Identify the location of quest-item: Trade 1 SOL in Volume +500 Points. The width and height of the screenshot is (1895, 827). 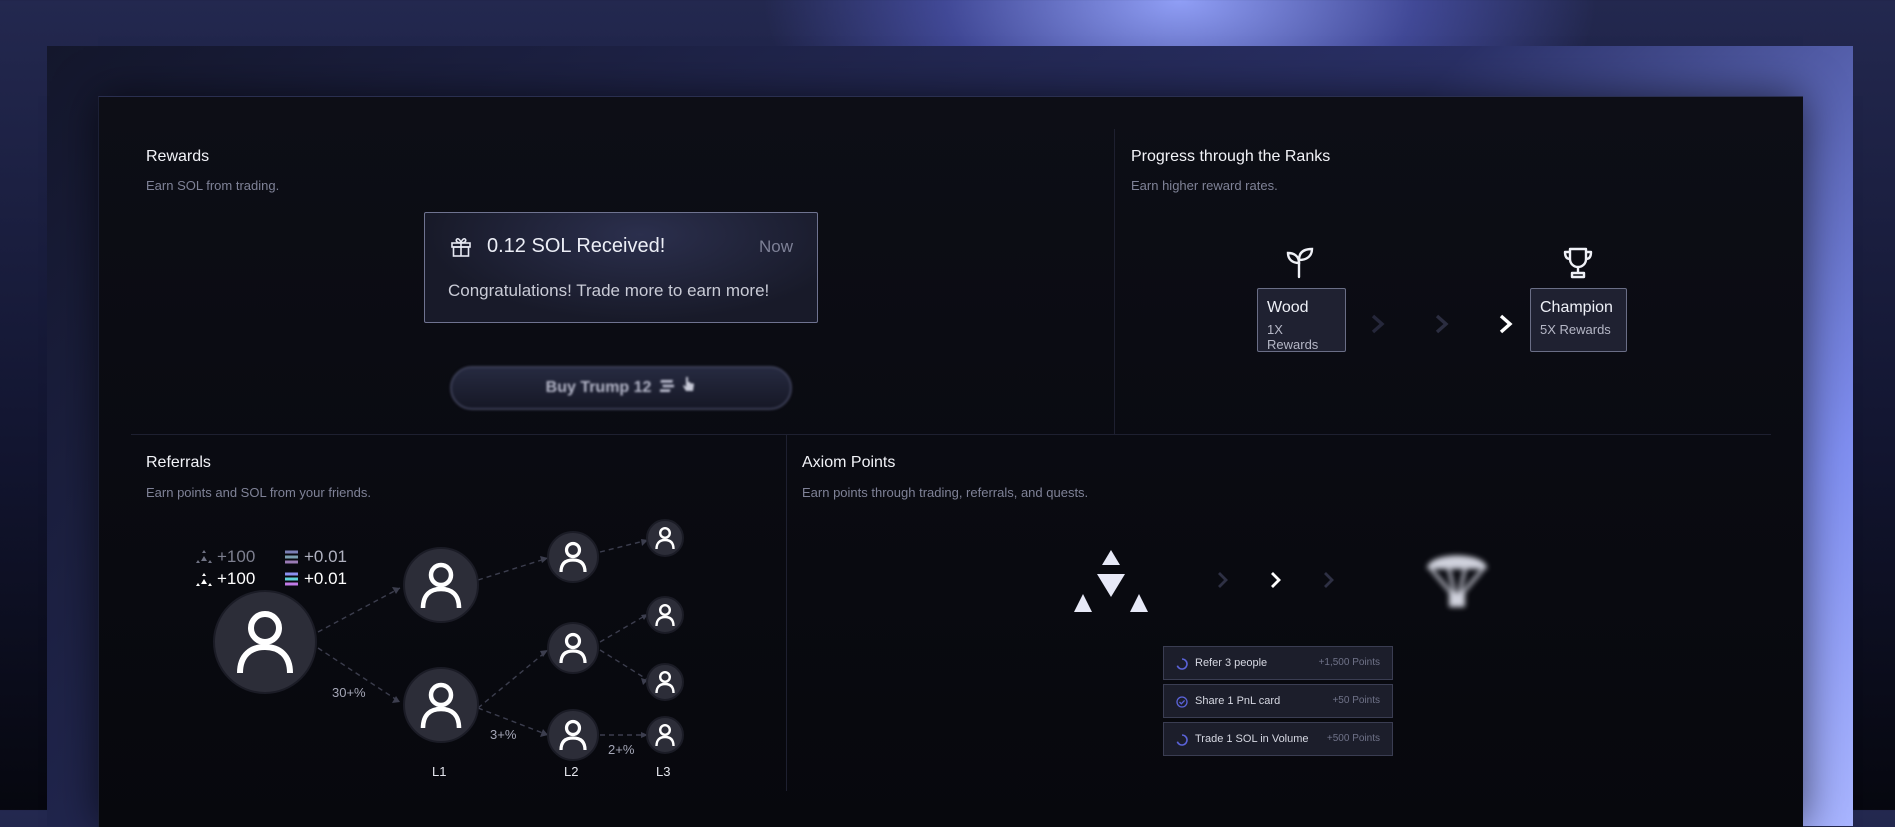
(1278, 739).